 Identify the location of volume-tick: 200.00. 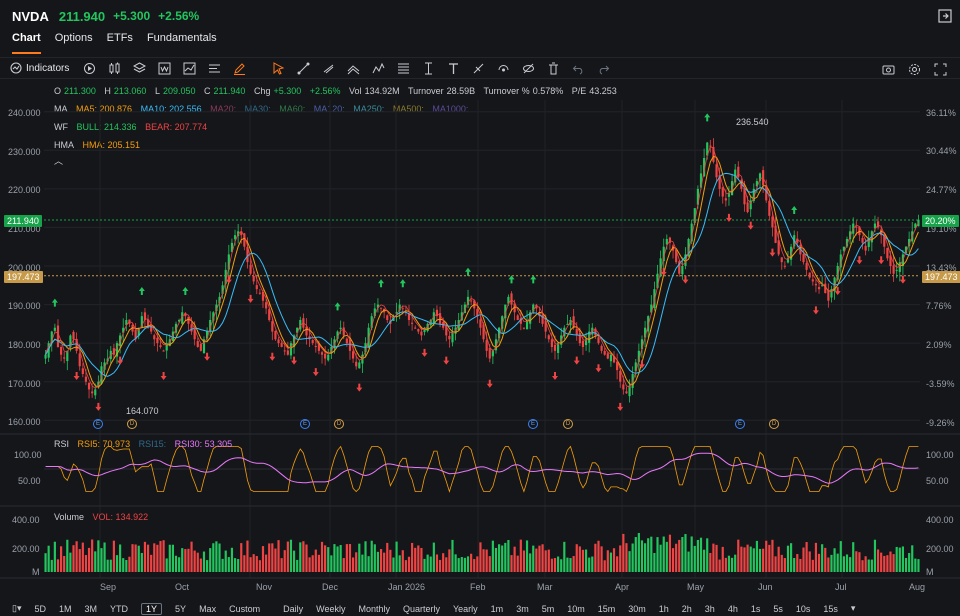
(26, 549).